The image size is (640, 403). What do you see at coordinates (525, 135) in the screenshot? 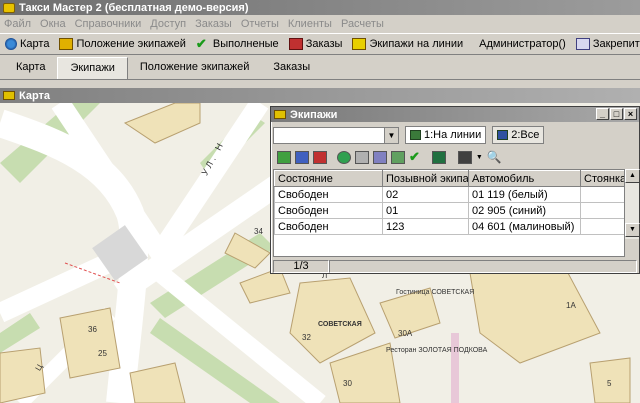
I see `tab-all-label: 2:Все` at bounding box center [525, 135].